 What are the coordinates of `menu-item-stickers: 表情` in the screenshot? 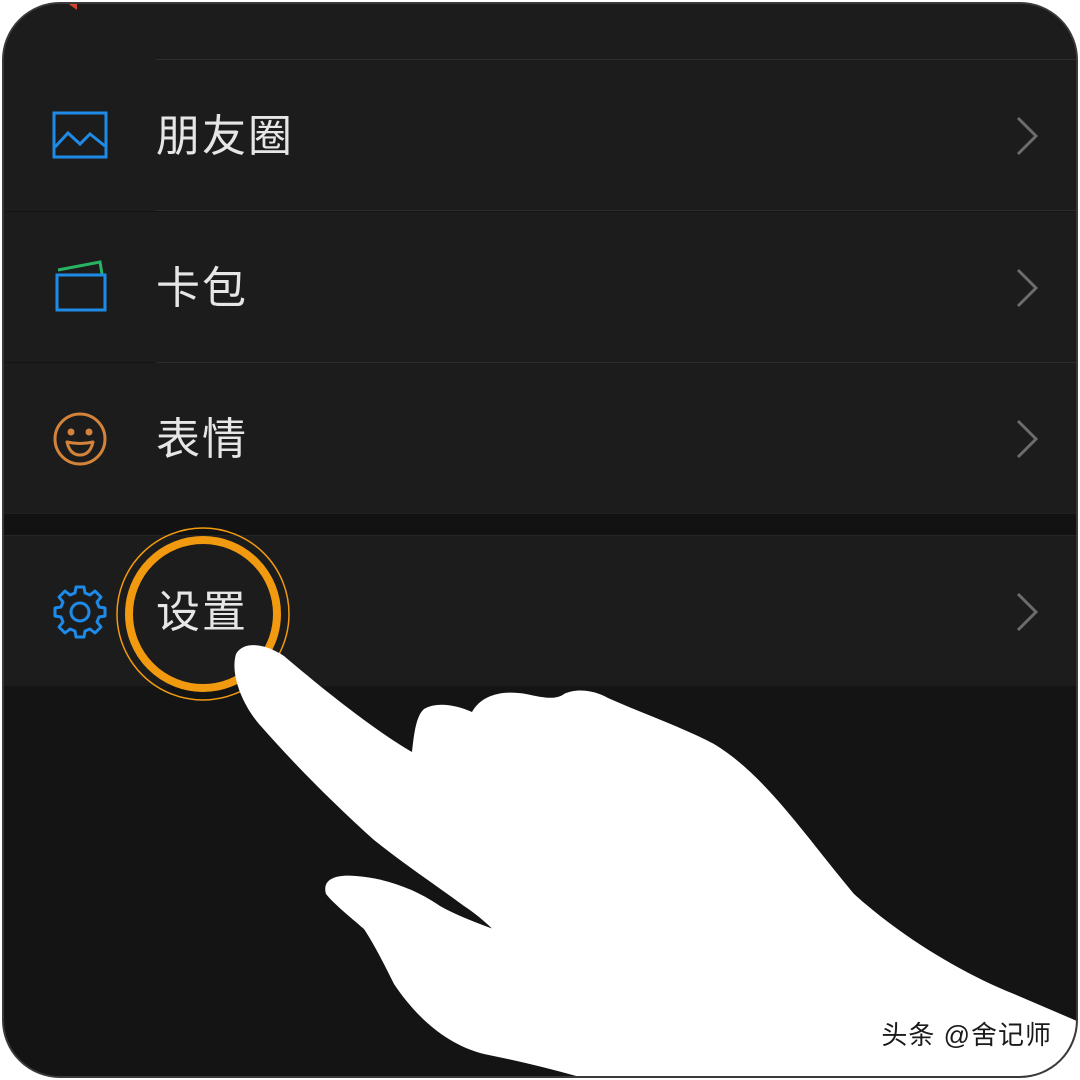 It's located at (540, 438).